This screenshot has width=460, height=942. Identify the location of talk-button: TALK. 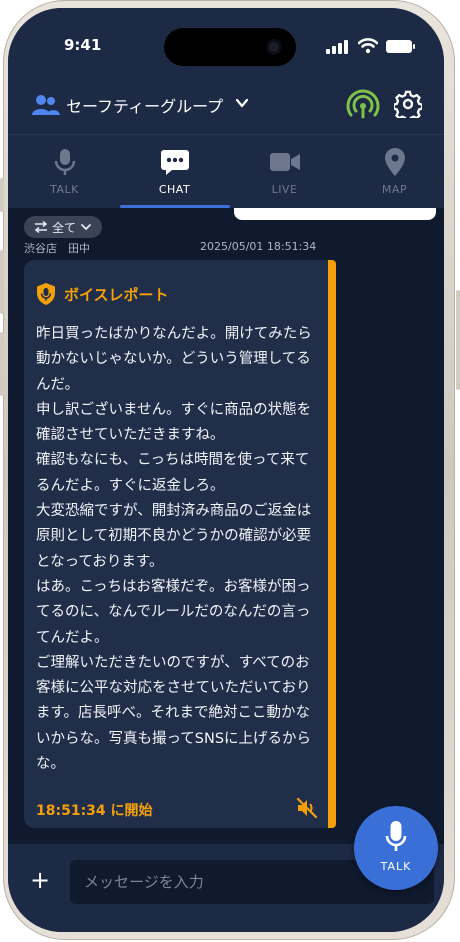
(396, 848).